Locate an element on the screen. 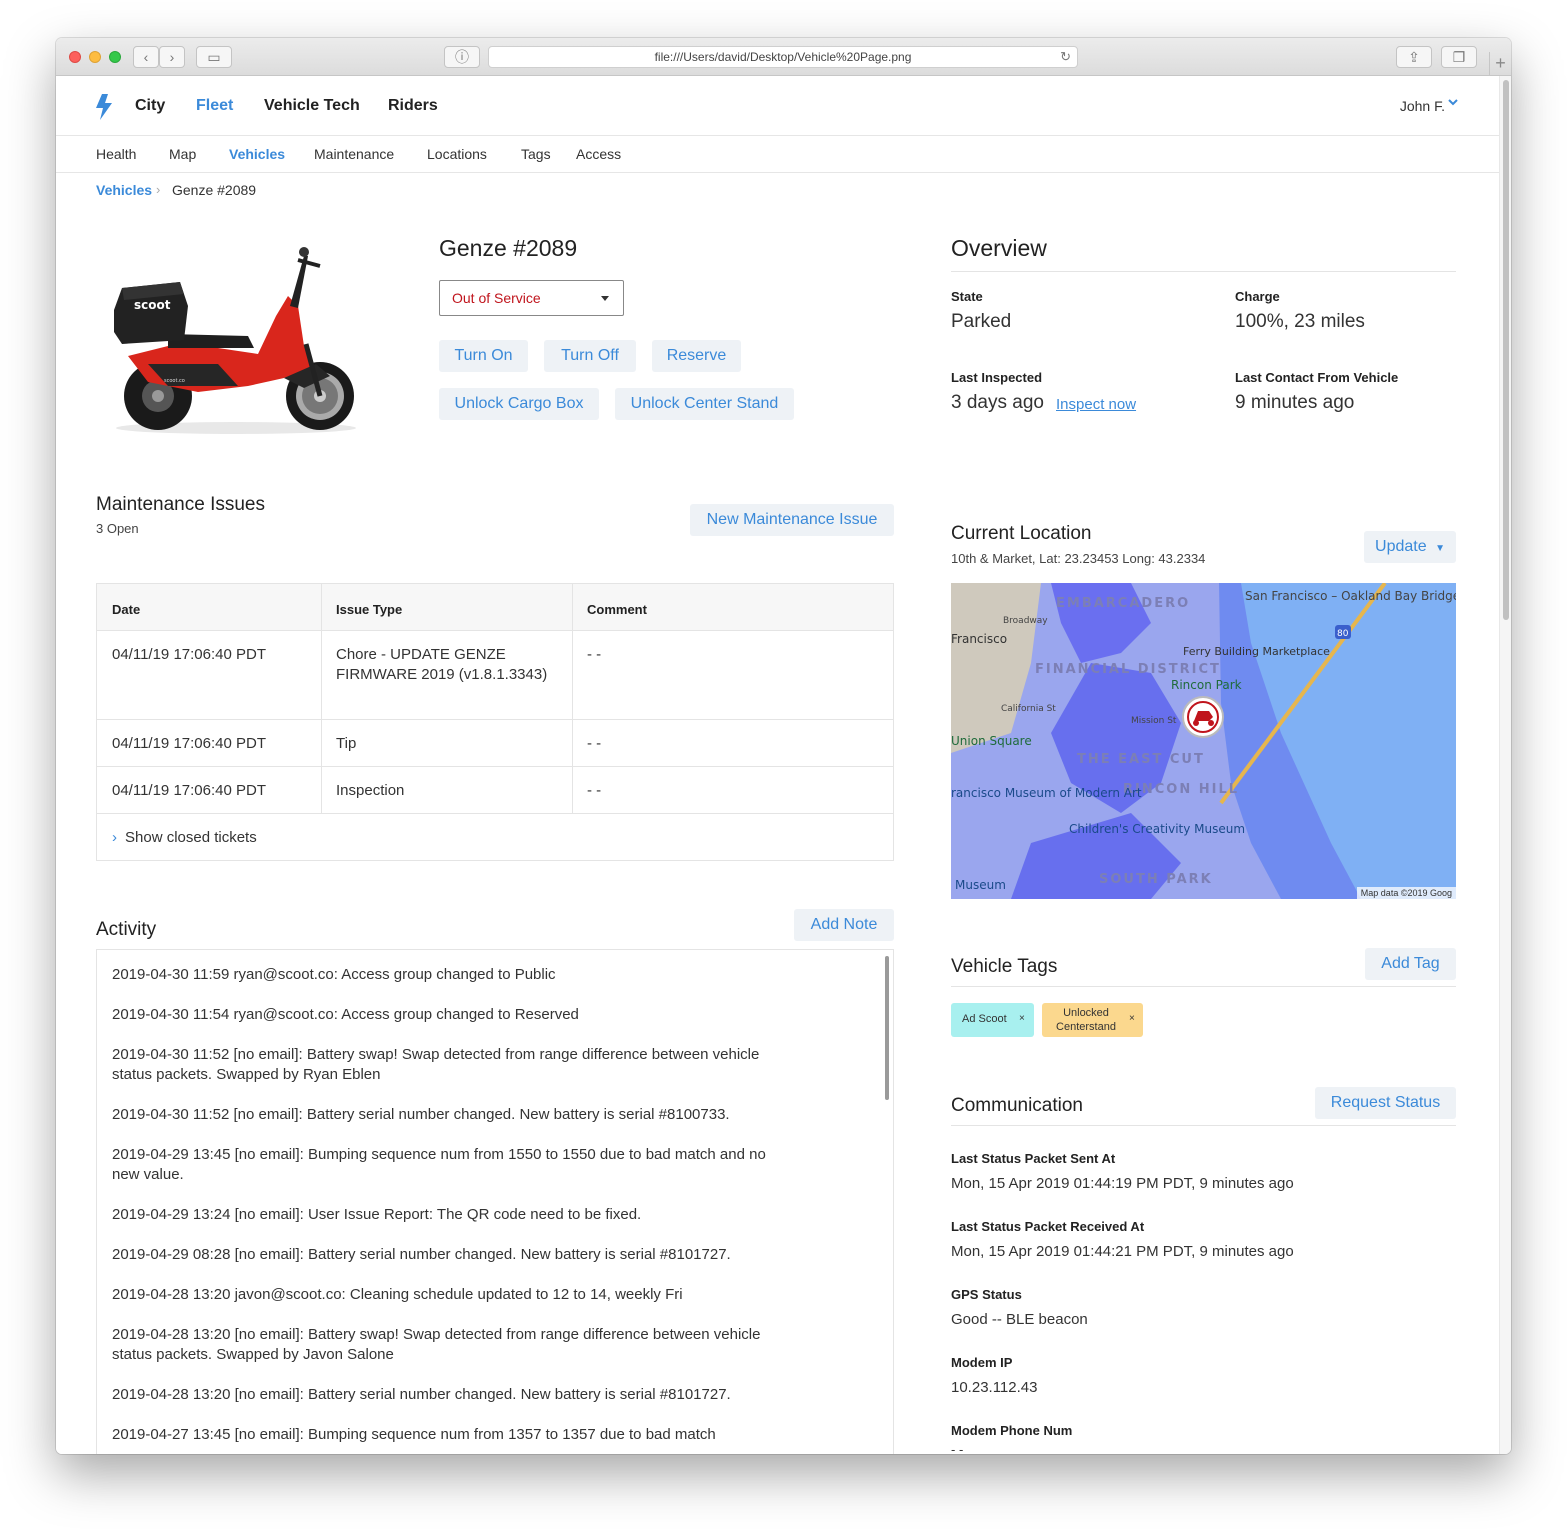 The height and width of the screenshot is (1529, 1567). zoom-window-button is located at coordinates (115, 57).